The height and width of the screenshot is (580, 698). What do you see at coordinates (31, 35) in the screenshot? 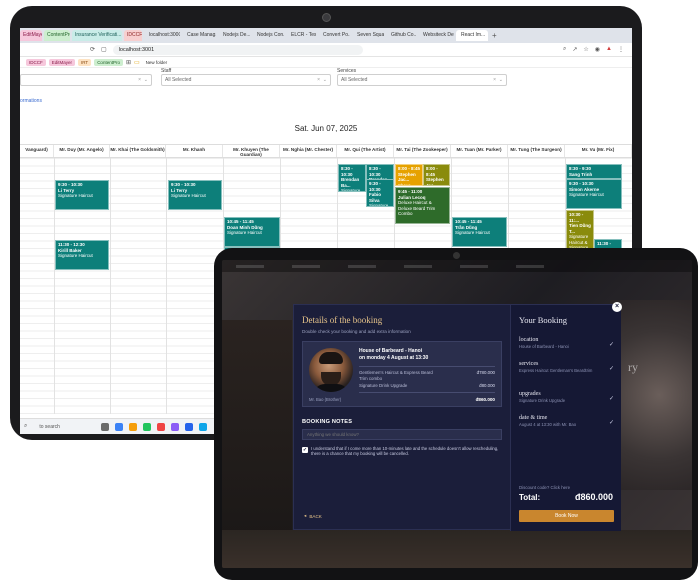
I see `browser-tab: EditMayer` at bounding box center [31, 35].